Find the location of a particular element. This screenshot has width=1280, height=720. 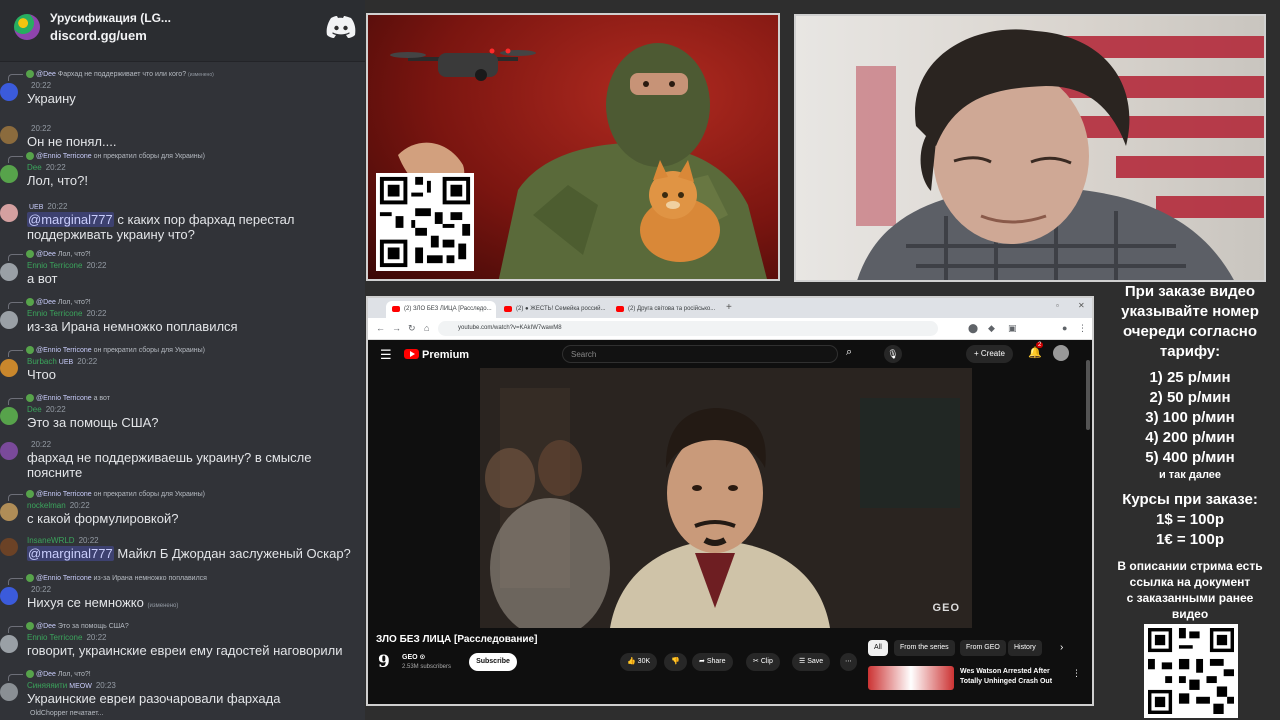

clip-button: ✂ Clip is located at coordinates (763, 662).